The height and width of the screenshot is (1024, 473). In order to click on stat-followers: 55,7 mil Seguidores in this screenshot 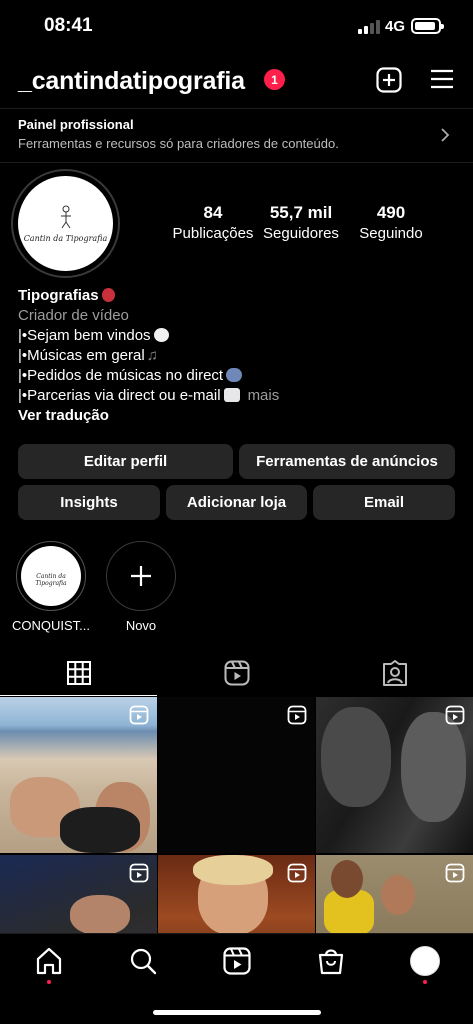, I will do `click(301, 222)`.